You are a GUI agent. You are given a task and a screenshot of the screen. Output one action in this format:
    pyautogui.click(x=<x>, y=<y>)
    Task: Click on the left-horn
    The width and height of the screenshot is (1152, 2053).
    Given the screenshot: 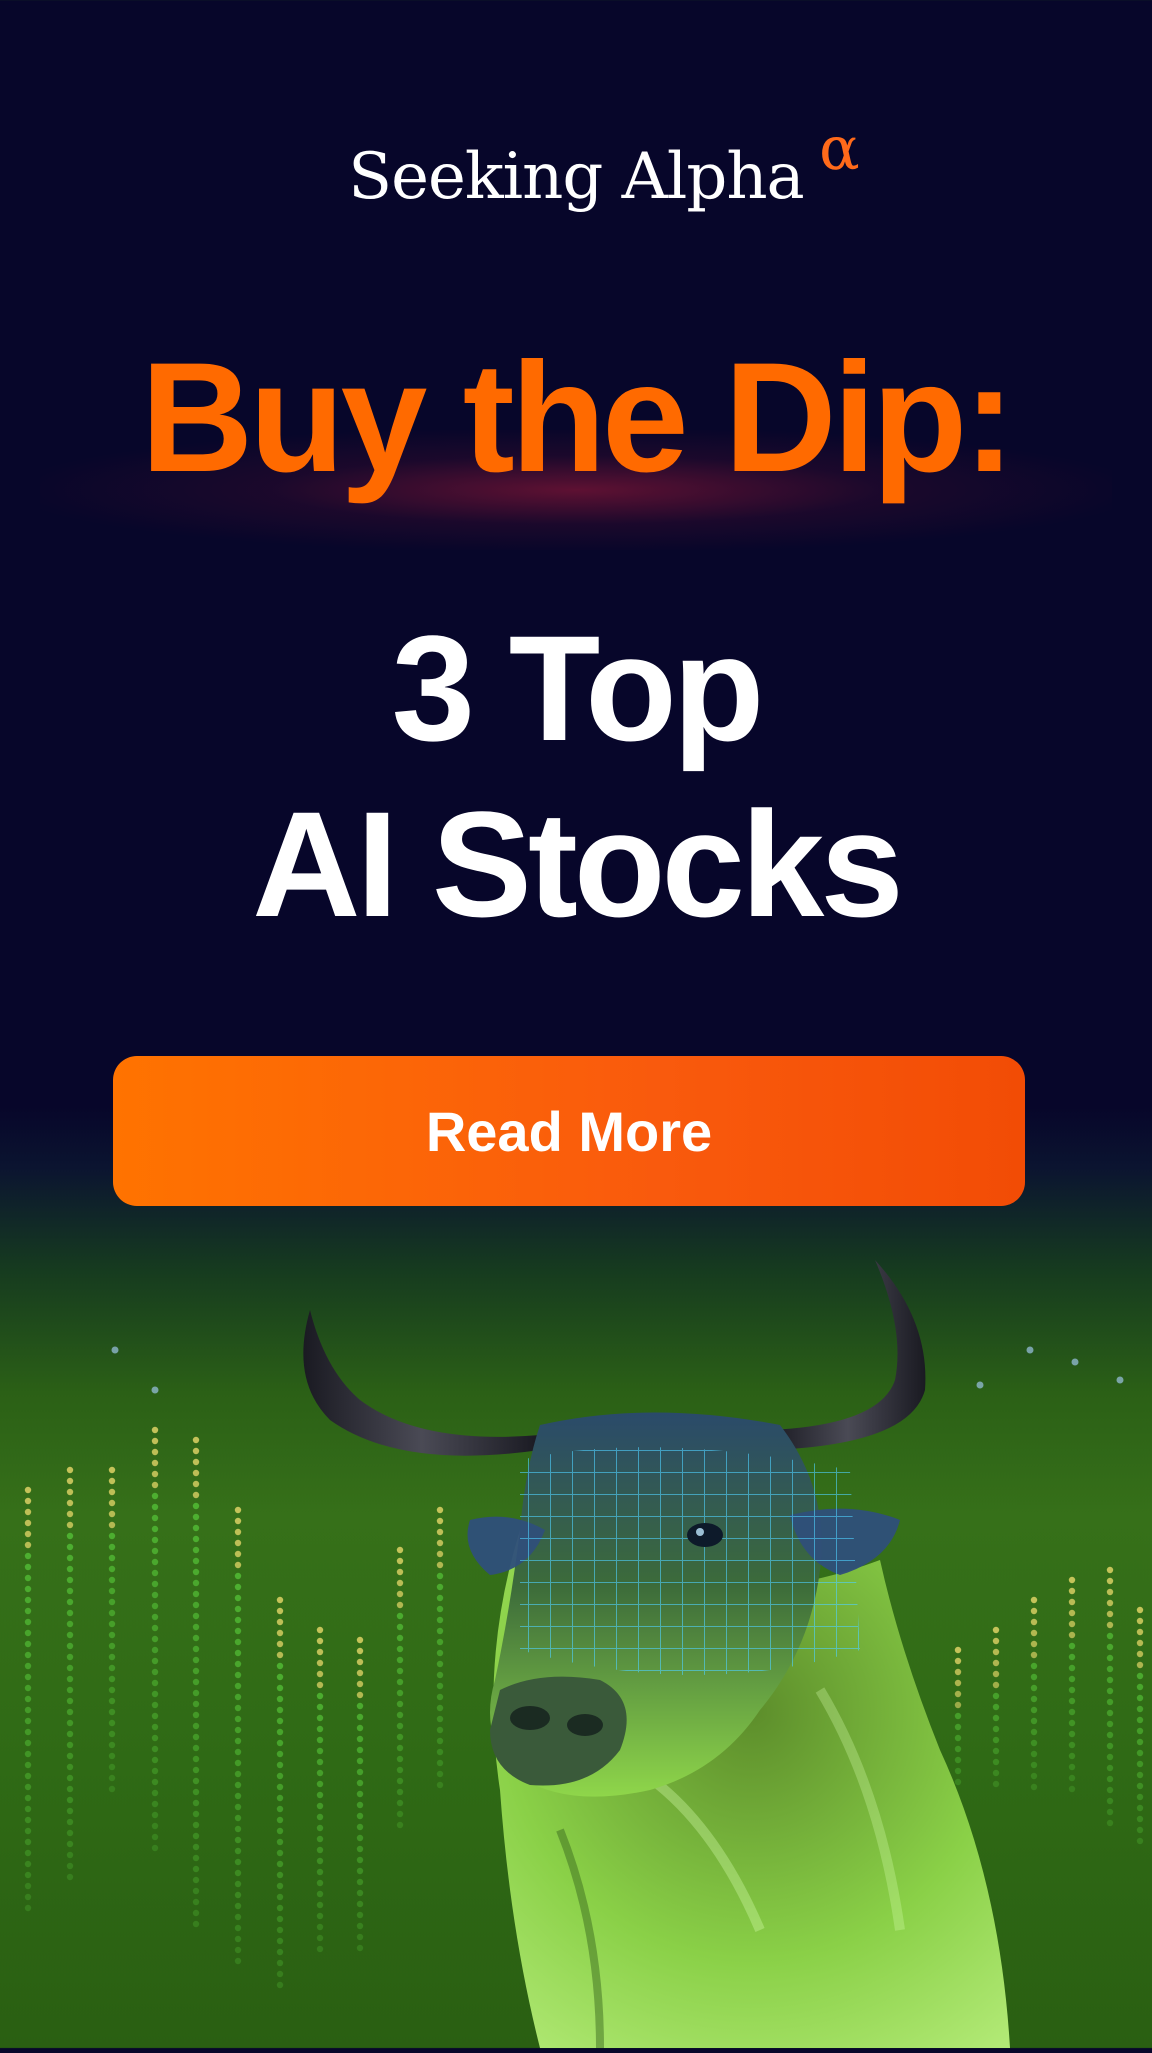 What is the action you would take?
    pyautogui.click(x=421, y=1383)
    